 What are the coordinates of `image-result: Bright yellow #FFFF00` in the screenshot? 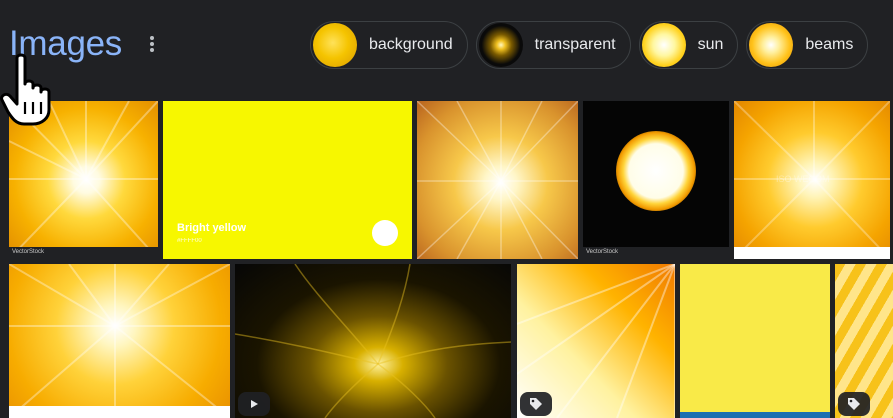 It's located at (287, 180).